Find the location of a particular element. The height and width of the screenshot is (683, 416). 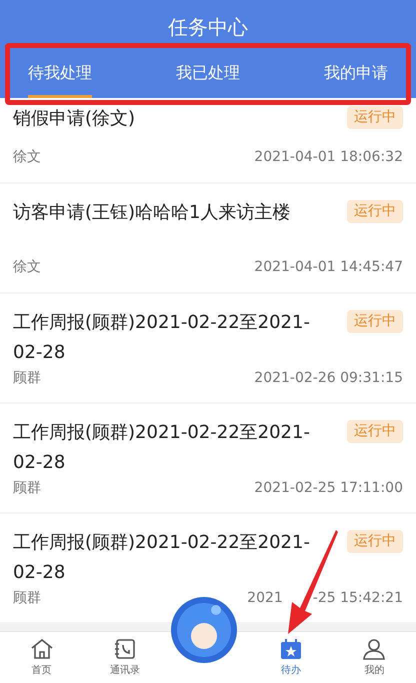

page-title: 任务中心 is located at coordinates (208, 27).